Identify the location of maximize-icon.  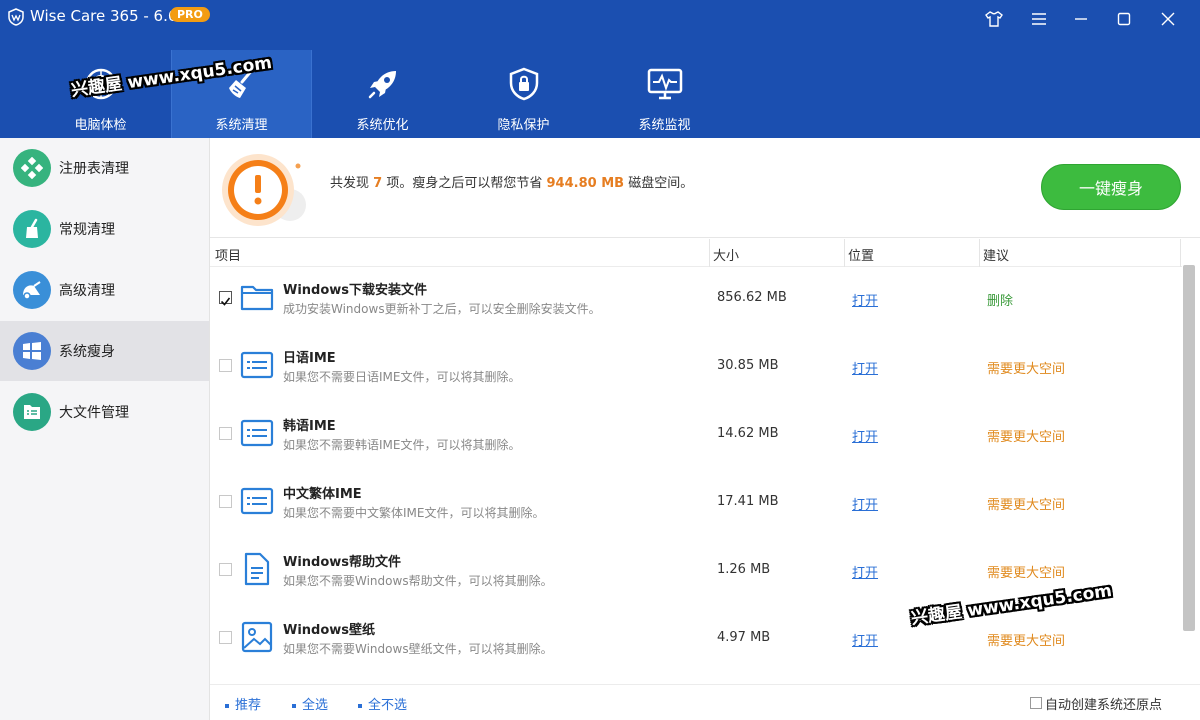
(1124, 19).